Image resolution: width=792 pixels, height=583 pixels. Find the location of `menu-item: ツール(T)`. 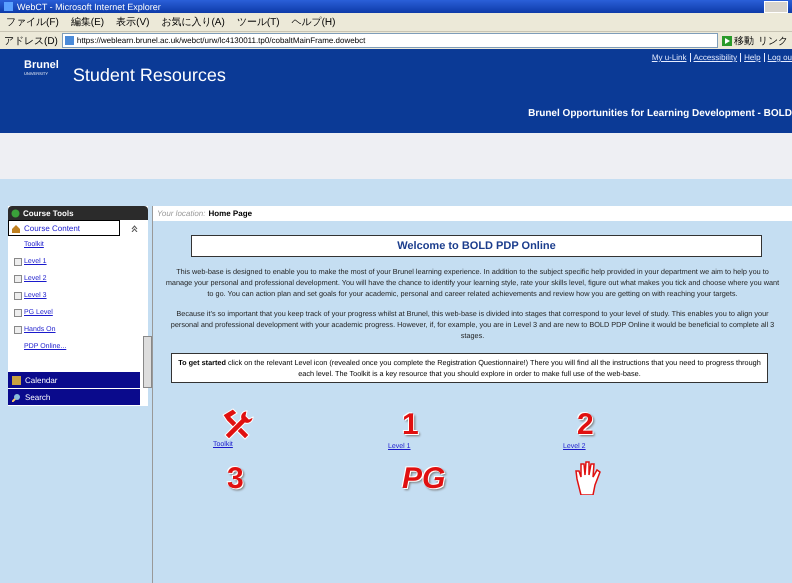

menu-item: ツール(T) is located at coordinates (258, 22).